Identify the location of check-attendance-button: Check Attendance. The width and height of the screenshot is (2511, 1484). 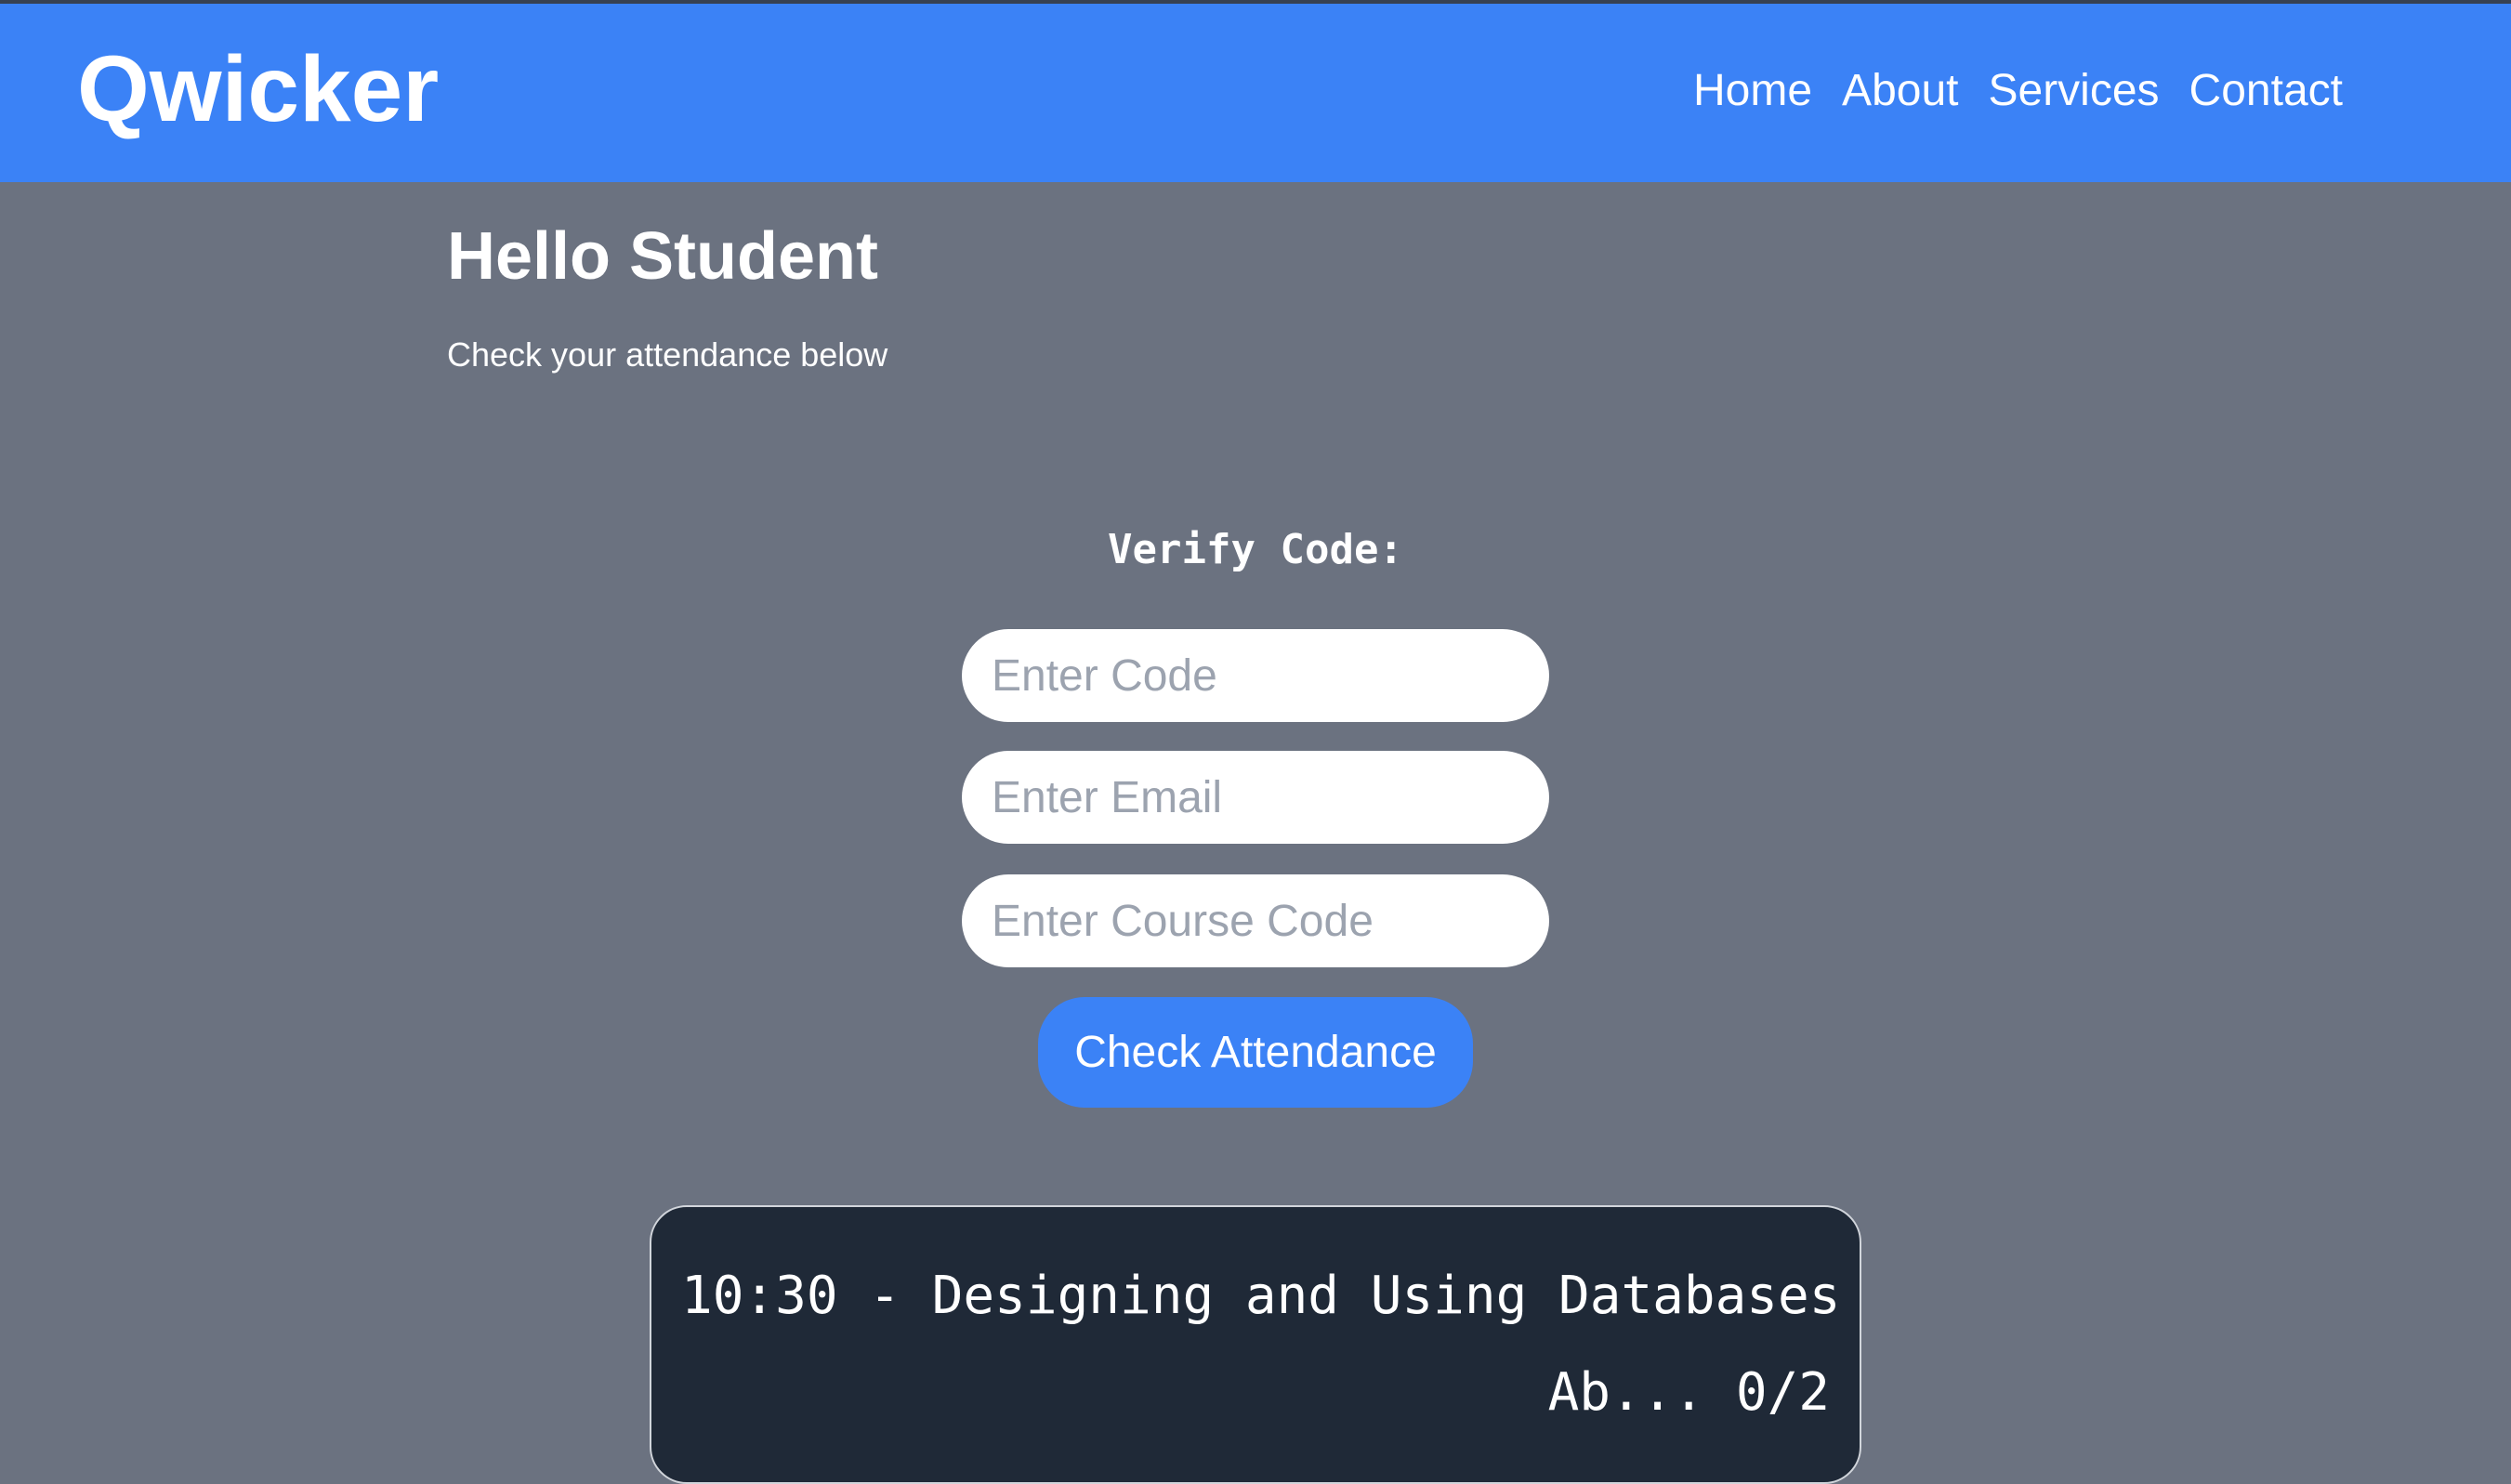
(1255, 1052).